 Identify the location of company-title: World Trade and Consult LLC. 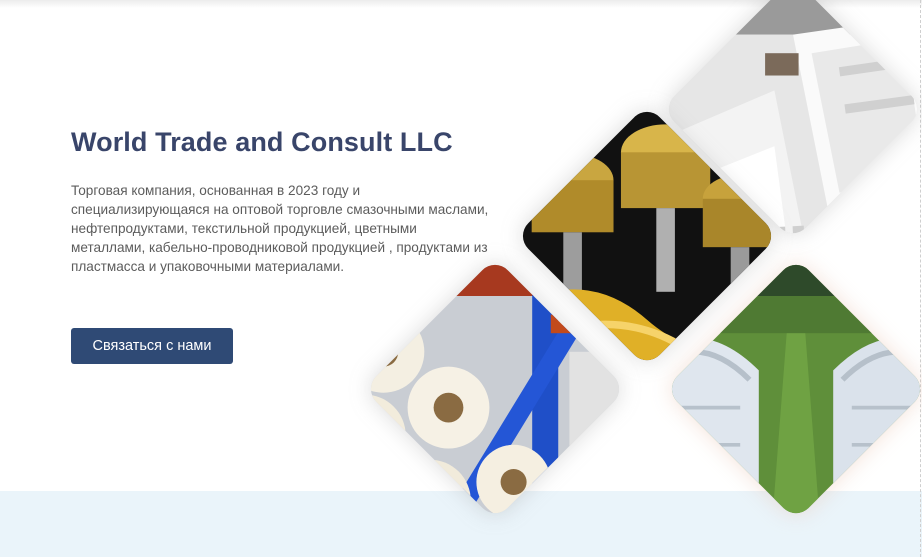
(262, 142).